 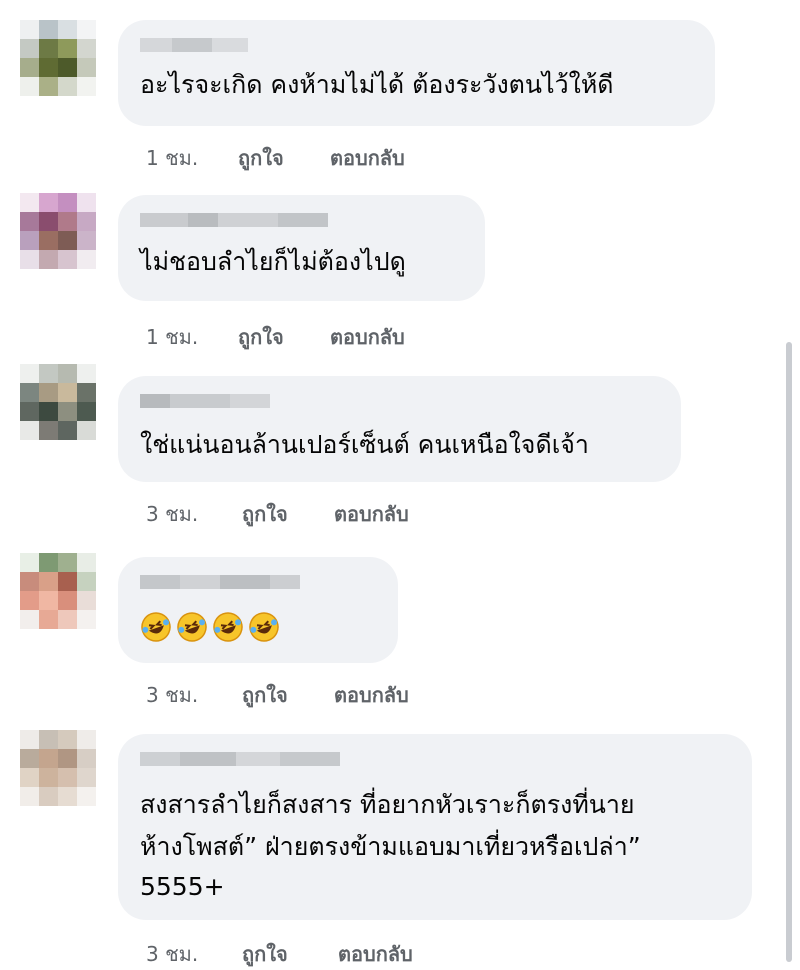 I want to click on comment-bubble: ใช่แน่นอนล้านเปอร์เซ็นต์ คนเหนือใจดีเจ้า, so click(x=399, y=429).